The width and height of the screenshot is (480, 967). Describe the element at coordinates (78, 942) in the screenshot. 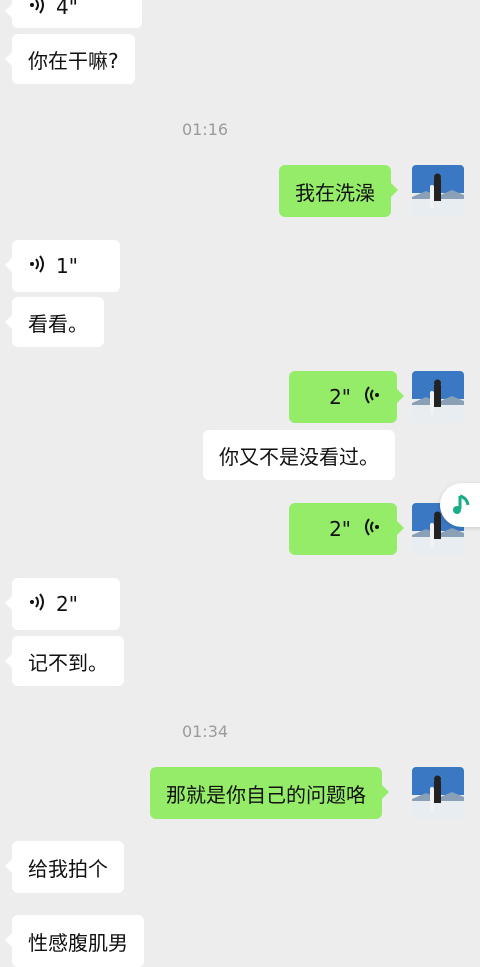

I see `message-text: 性感腹肌男` at that location.